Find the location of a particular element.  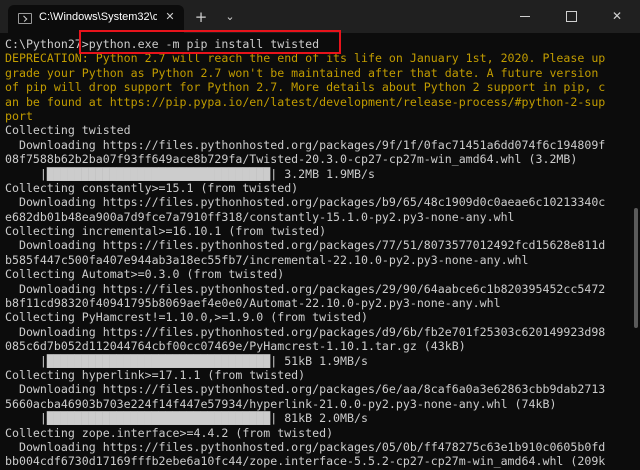

window-controls: ✕ is located at coordinates (571, 16).